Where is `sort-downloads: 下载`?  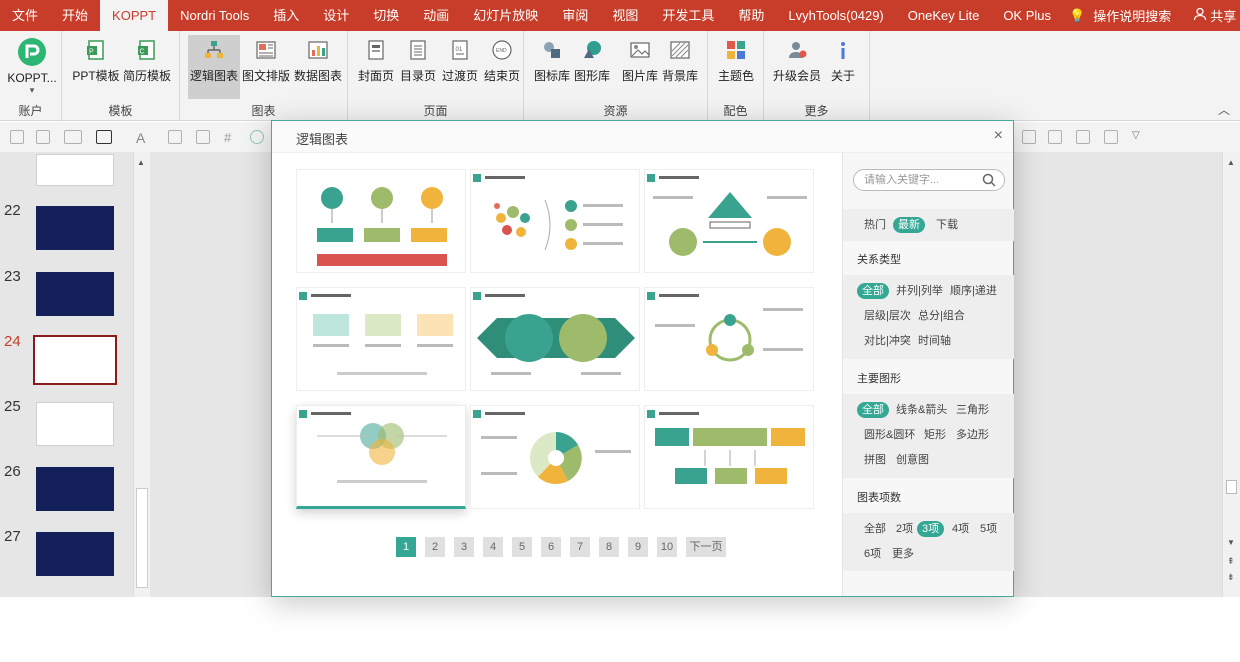
sort-downloads: 下载 is located at coordinates (947, 225).